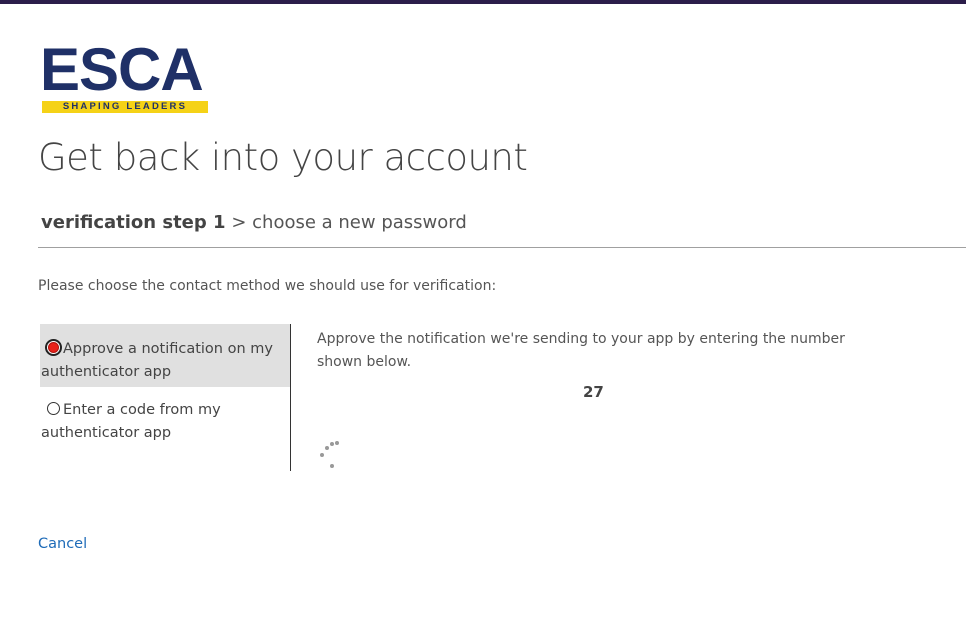  I want to click on header-divider, so click(502, 247).